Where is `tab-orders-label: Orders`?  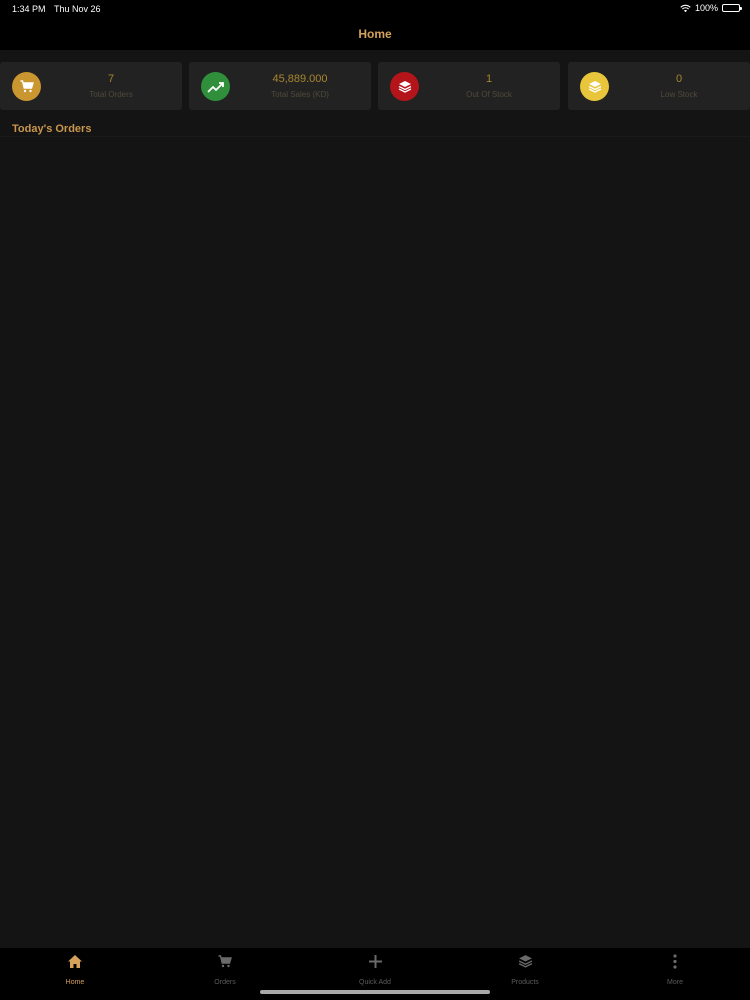 tab-orders-label: Orders is located at coordinates (225, 982).